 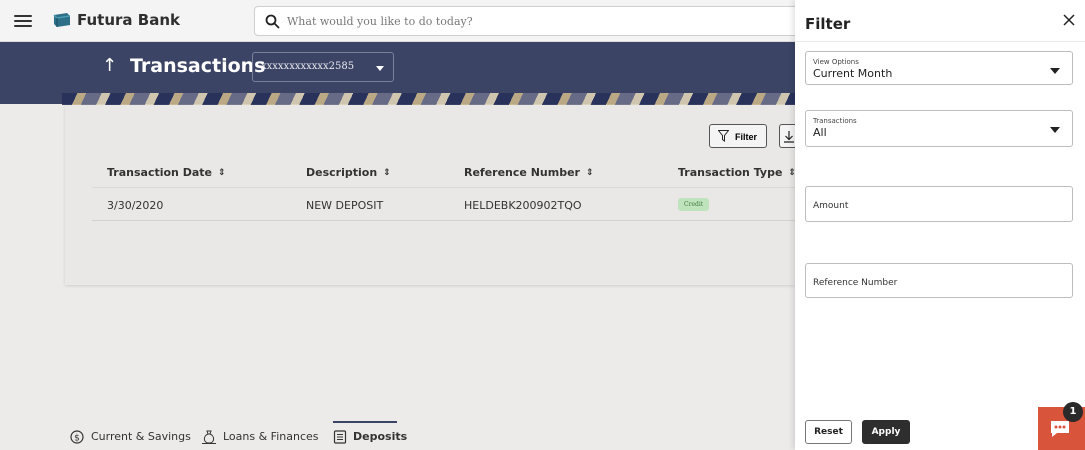 What do you see at coordinates (836, 62) in the screenshot?
I see `view-options-label: View Options` at bounding box center [836, 62].